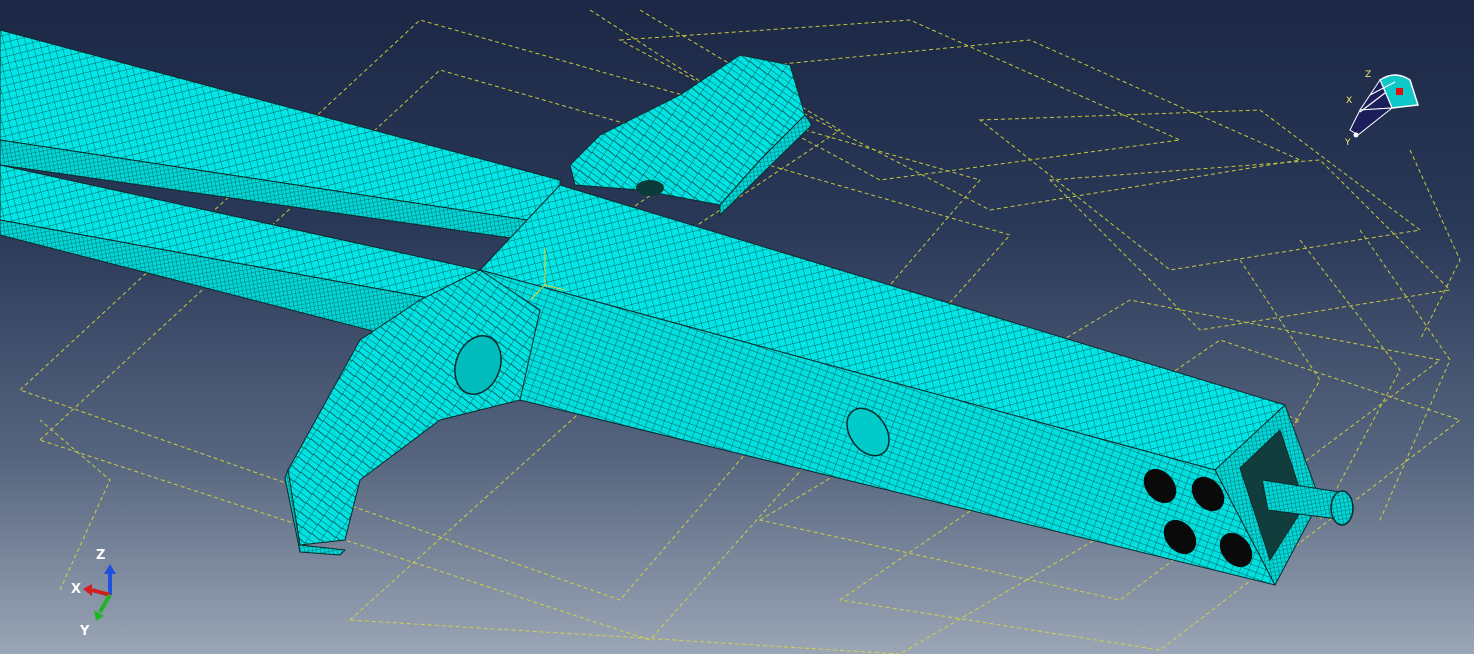 This screenshot has width=1474, height=654. I want to click on bracket-upper, so click(691, 135).